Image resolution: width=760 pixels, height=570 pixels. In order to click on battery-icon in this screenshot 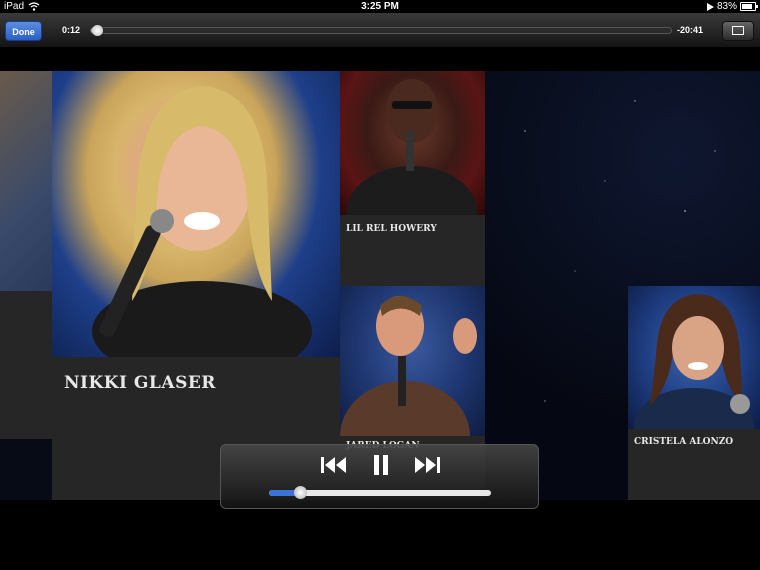, I will do `click(749, 6)`.